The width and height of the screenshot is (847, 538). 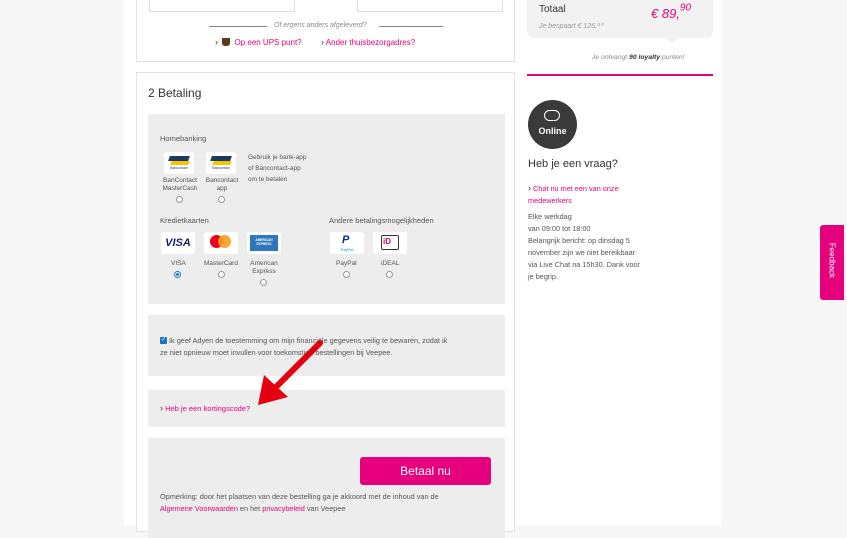 What do you see at coordinates (672, 41) in the screenshot?
I see `summary-tab-notch` at bounding box center [672, 41].